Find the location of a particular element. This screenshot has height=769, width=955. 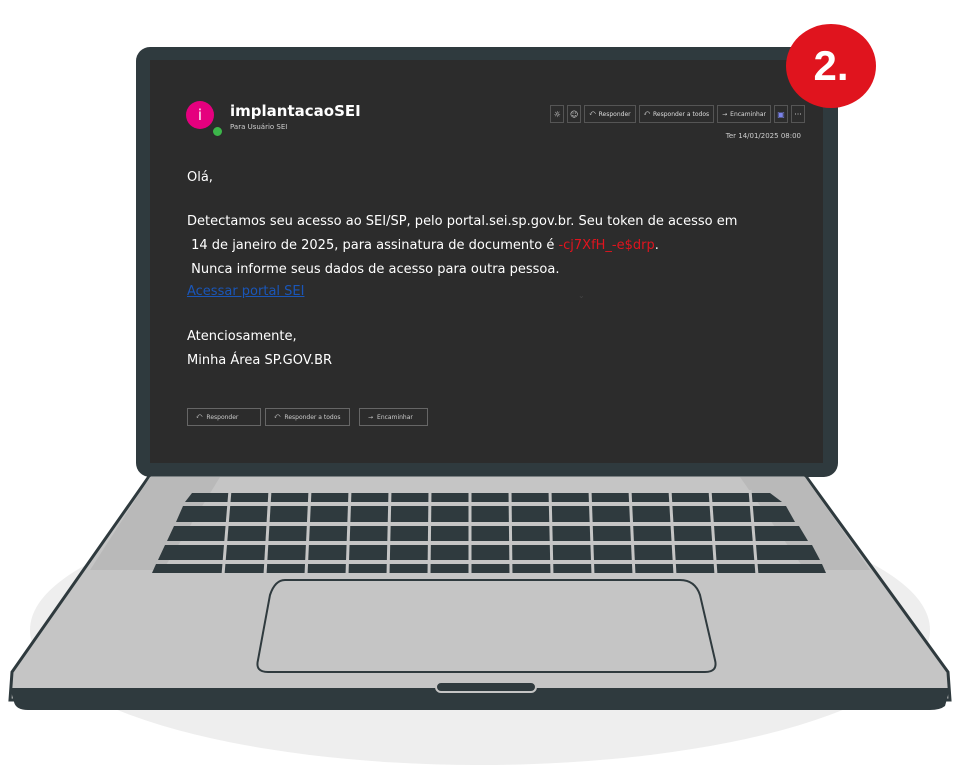

lid-notch is located at coordinates (486, 687).